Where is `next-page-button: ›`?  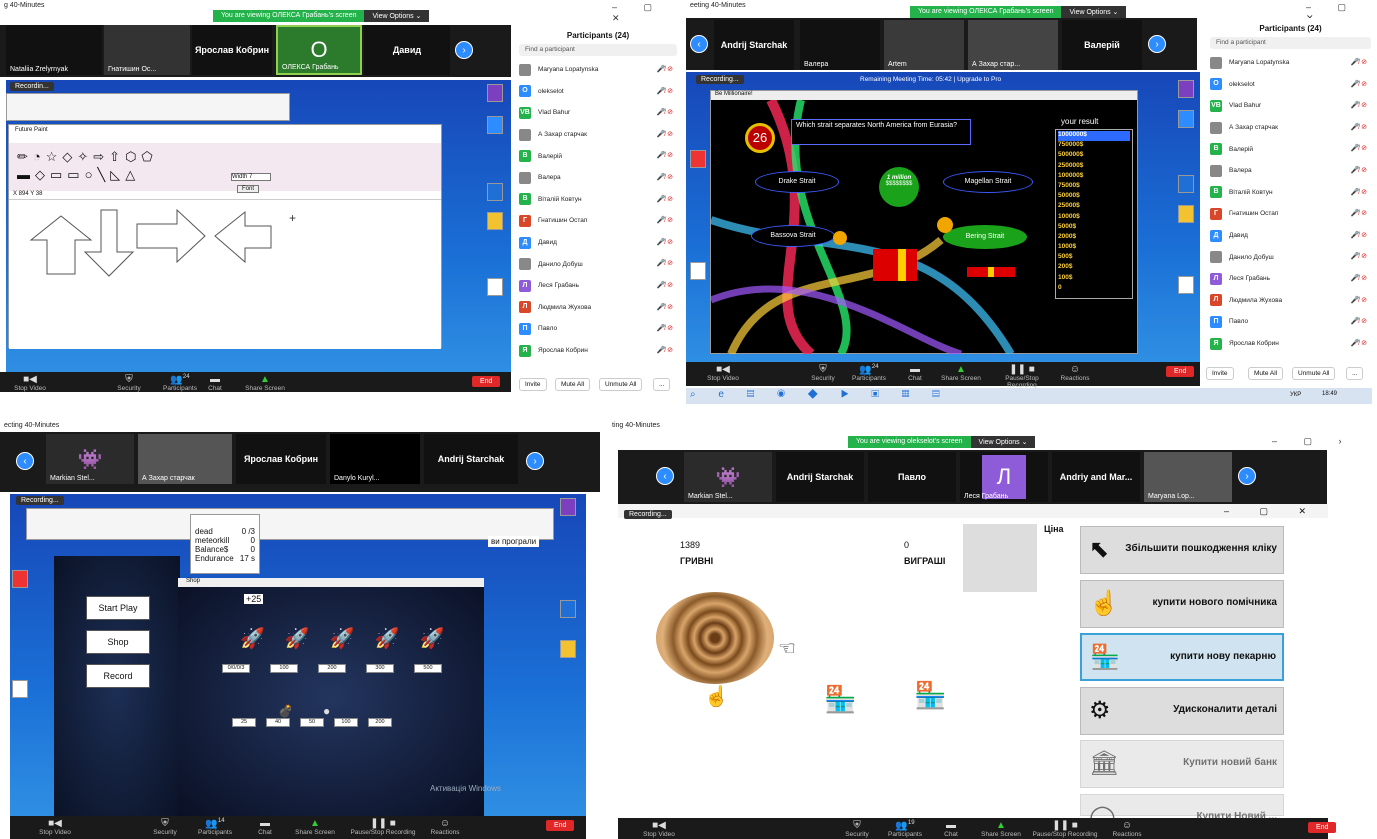
next-page-button: › is located at coordinates (464, 50).